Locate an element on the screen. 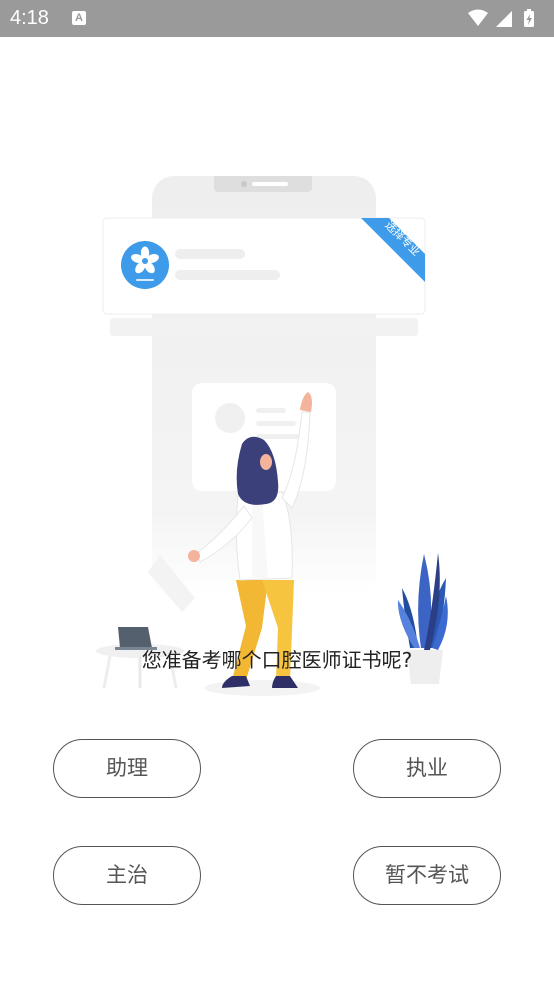 Image resolution: width=554 pixels, height=984 pixels. notification-a-icon: A is located at coordinates (79, 18).